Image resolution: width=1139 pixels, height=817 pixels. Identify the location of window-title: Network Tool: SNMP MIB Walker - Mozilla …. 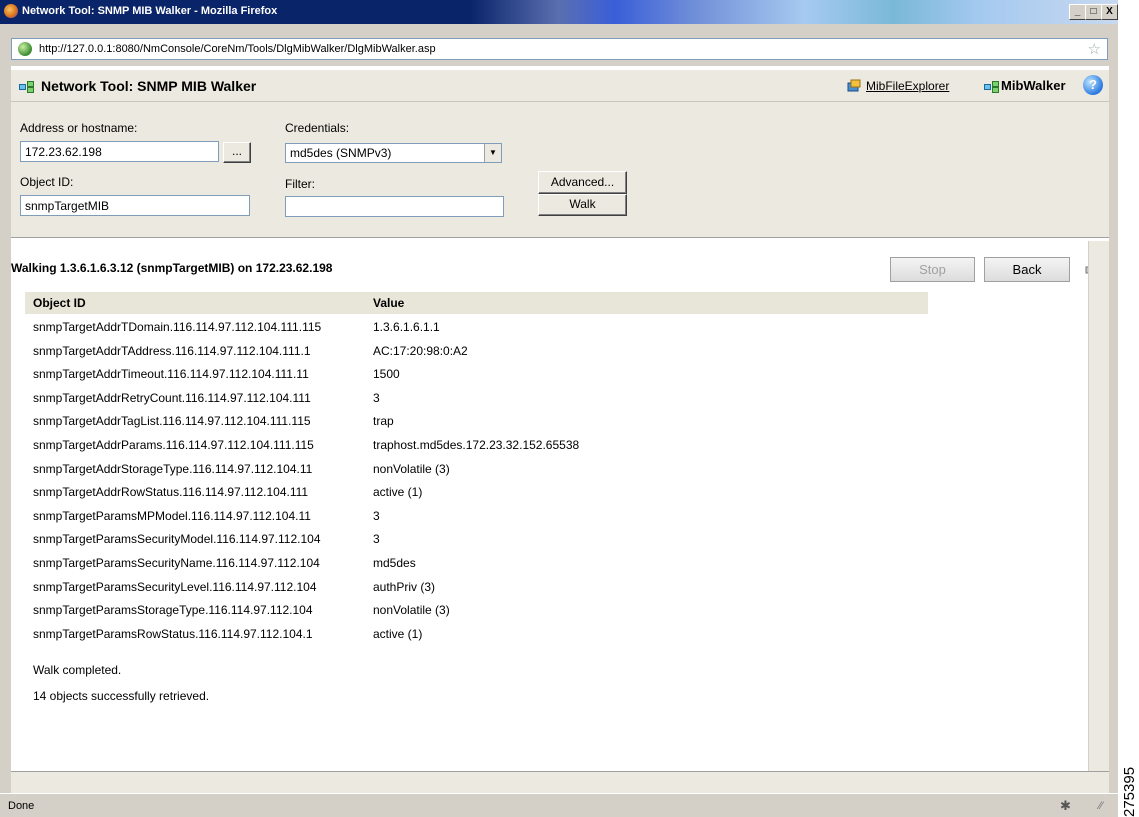
(150, 11).